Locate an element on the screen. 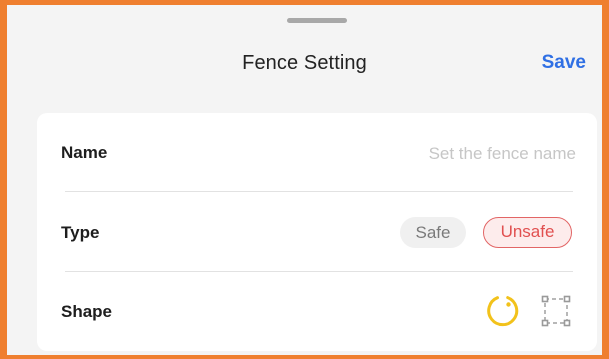 Image resolution: width=609 pixels, height=359 pixels. shape-label: Shape is located at coordinates (87, 311).